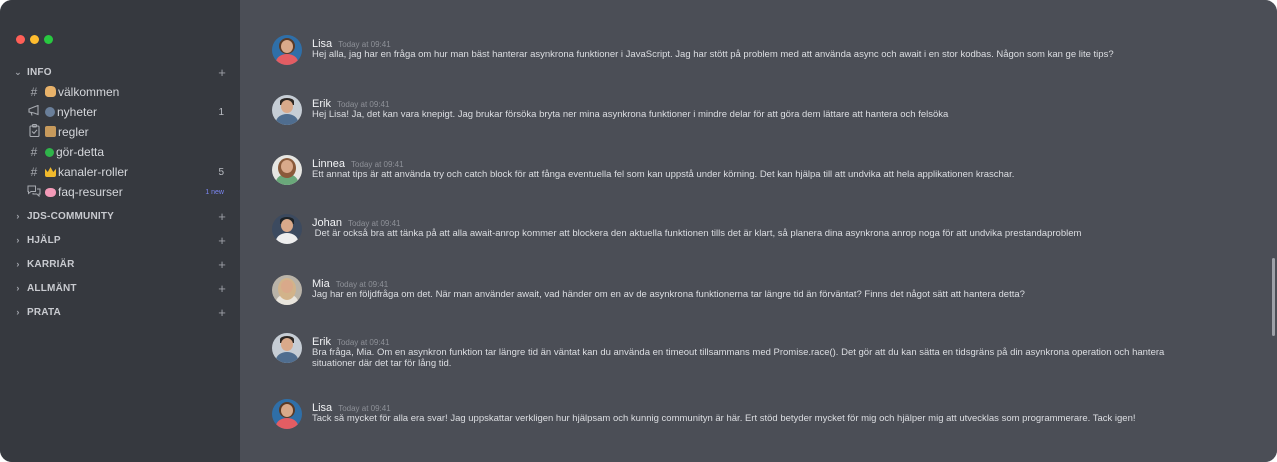 This screenshot has height=462, width=1277. What do you see at coordinates (50, 192) in the screenshot?
I see `brain-emoji-icon` at bounding box center [50, 192].